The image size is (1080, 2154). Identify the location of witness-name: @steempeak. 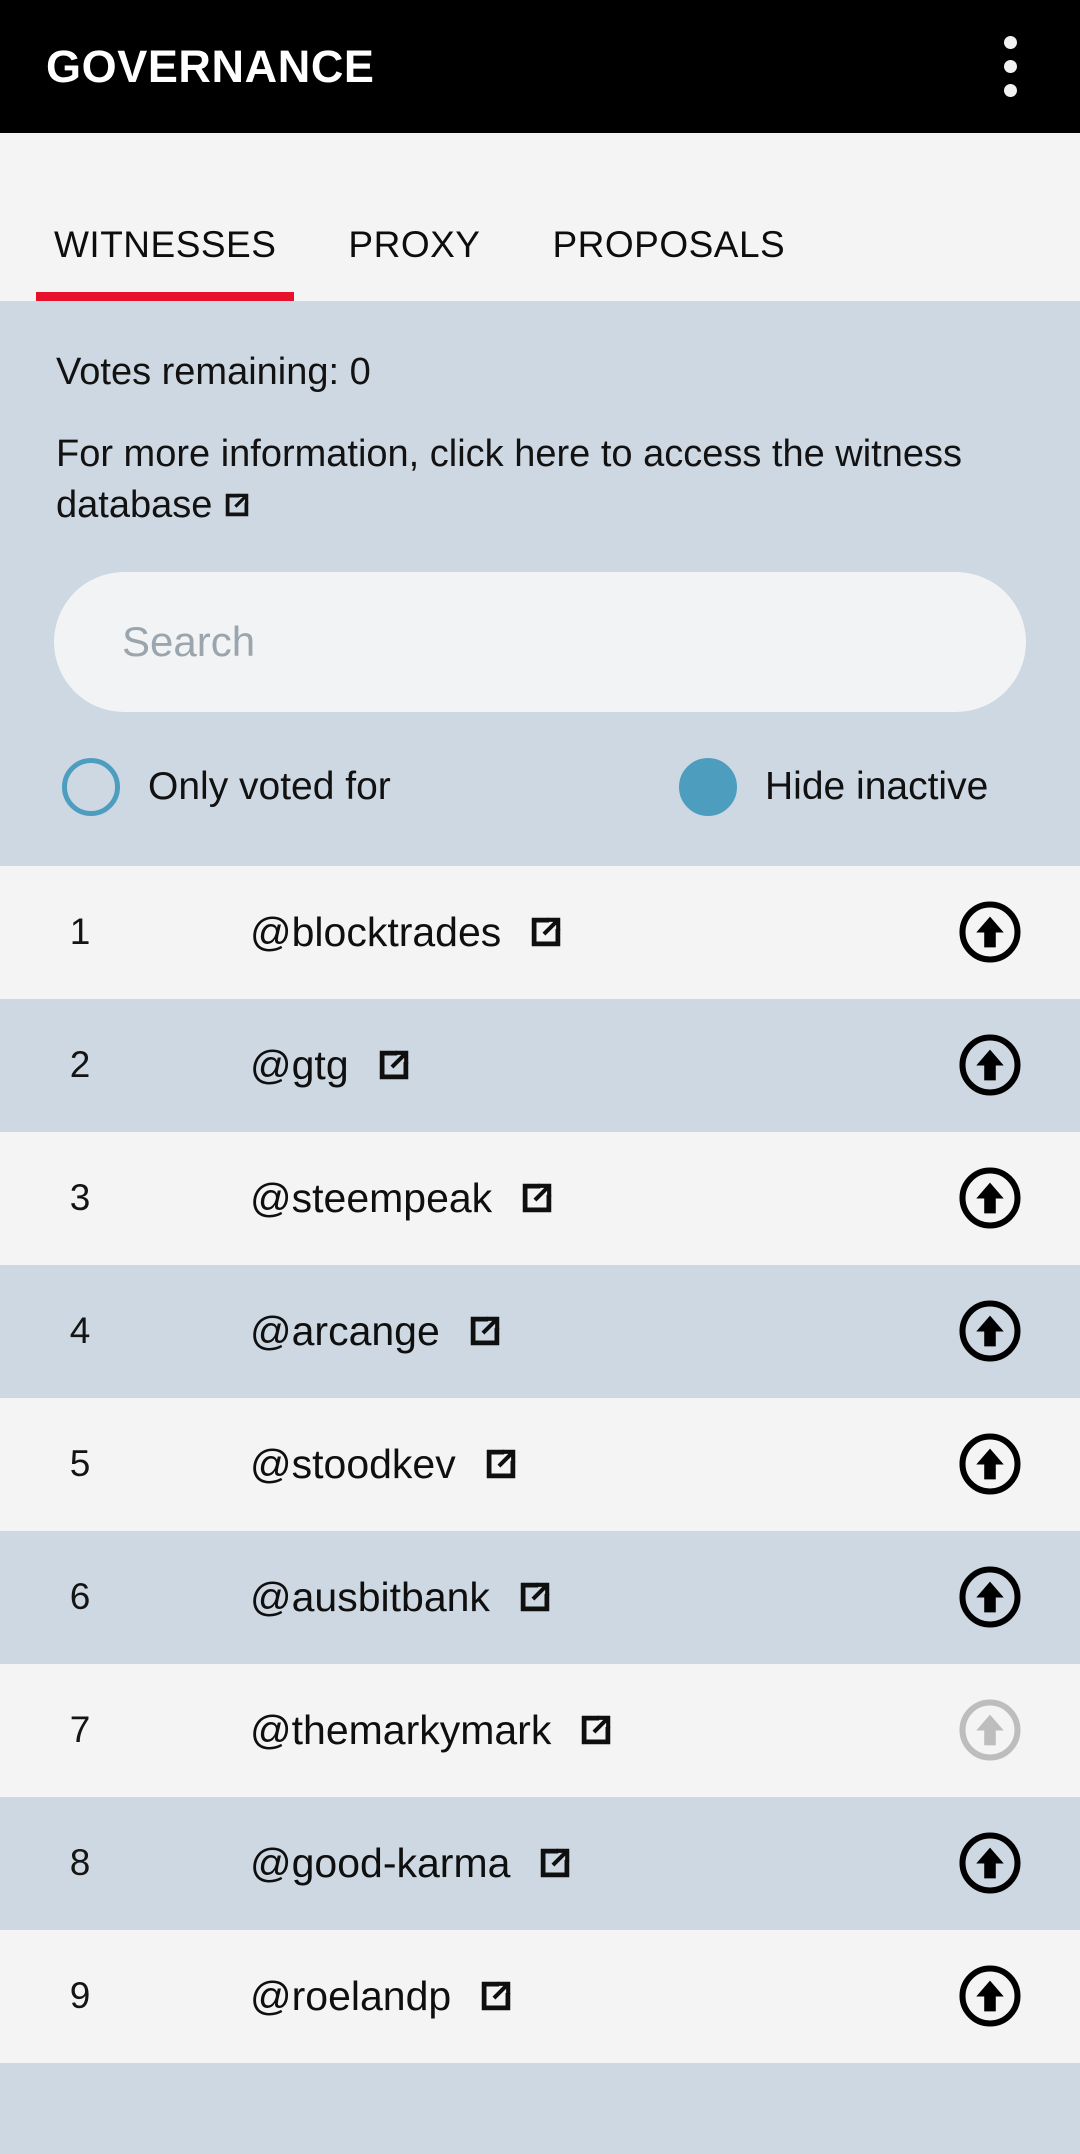
(371, 1198).